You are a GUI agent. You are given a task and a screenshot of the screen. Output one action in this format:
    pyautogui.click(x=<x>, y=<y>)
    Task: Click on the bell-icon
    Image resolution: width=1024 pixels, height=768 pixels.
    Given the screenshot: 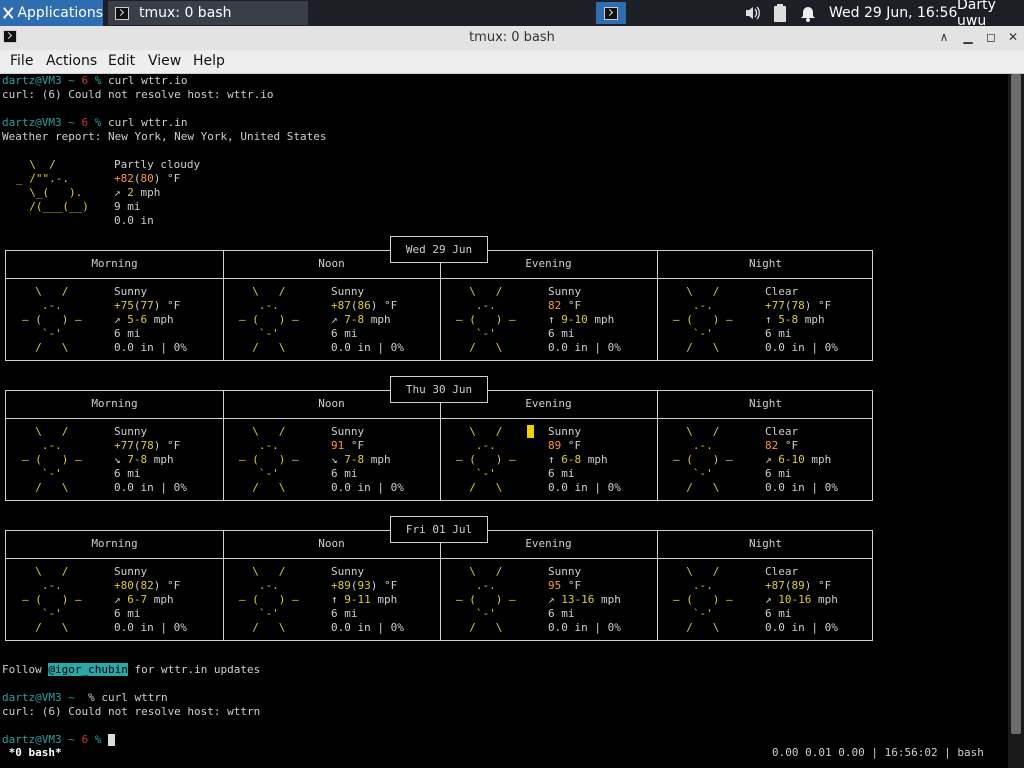 What is the action you would take?
    pyautogui.click(x=808, y=13)
    